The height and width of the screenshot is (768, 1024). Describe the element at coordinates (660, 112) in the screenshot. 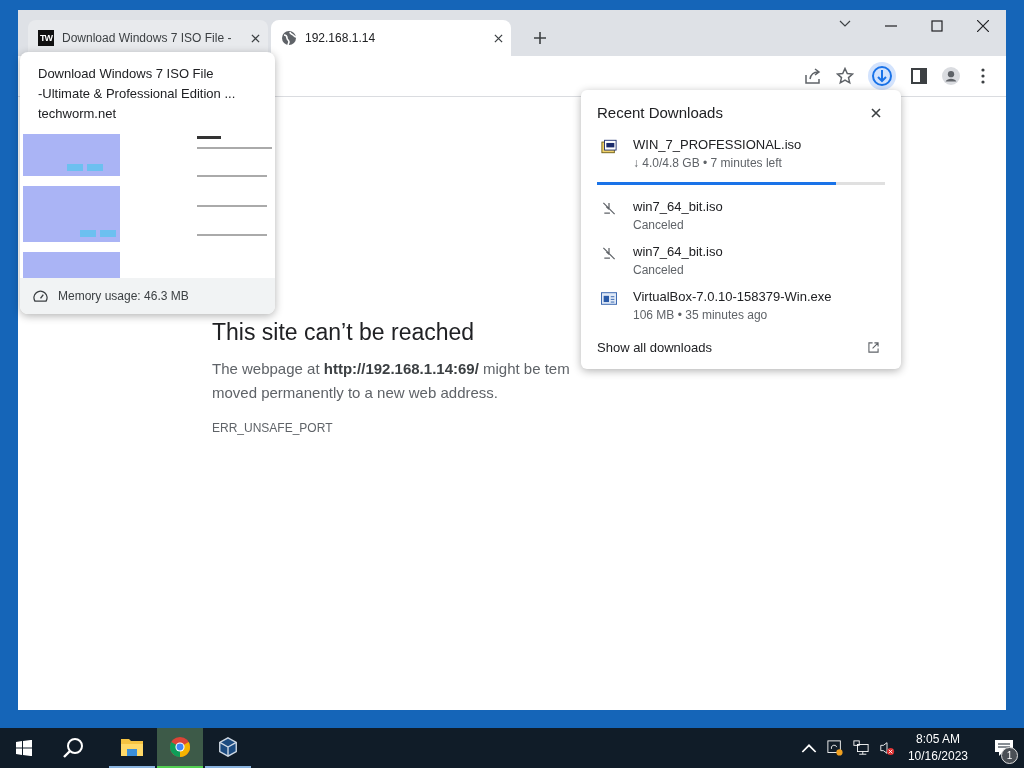

I see `panel-title: Recent Downloads` at that location.